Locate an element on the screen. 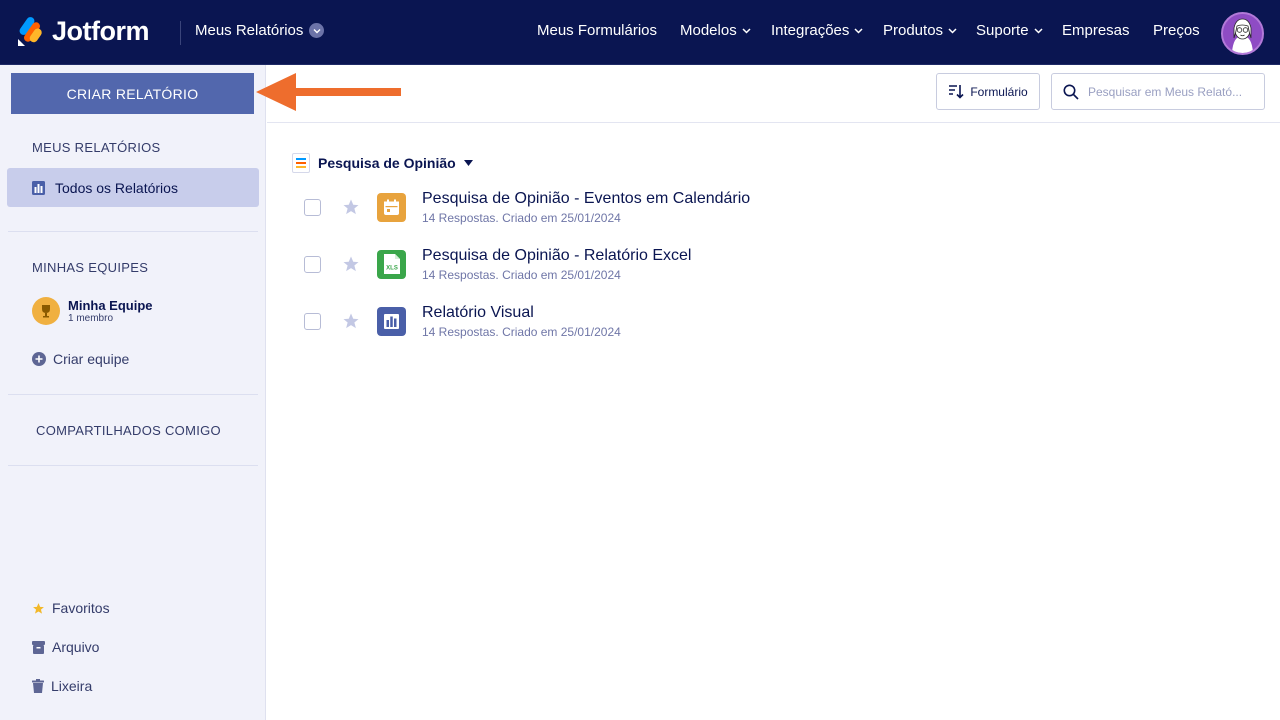 Image resolution: width=1280 pixels, height=720 pixels. trophy-icon is located at coordinates (46, 311).